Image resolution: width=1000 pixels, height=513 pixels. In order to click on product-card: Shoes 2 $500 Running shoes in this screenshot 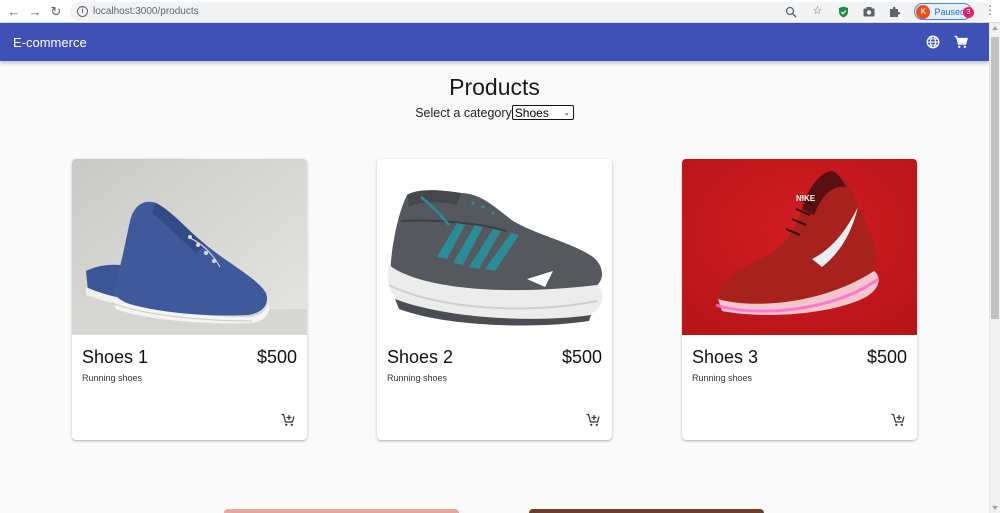, I will do `click(494, 299)`.